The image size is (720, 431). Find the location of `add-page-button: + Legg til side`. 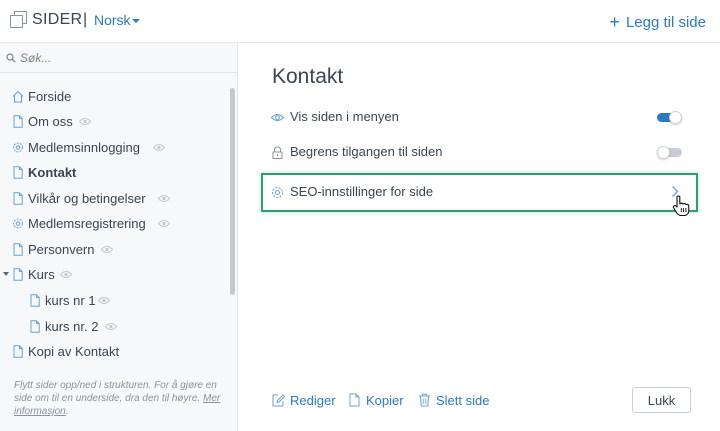

add-page-button: + Legg til side is located at coordinates (657, 21).